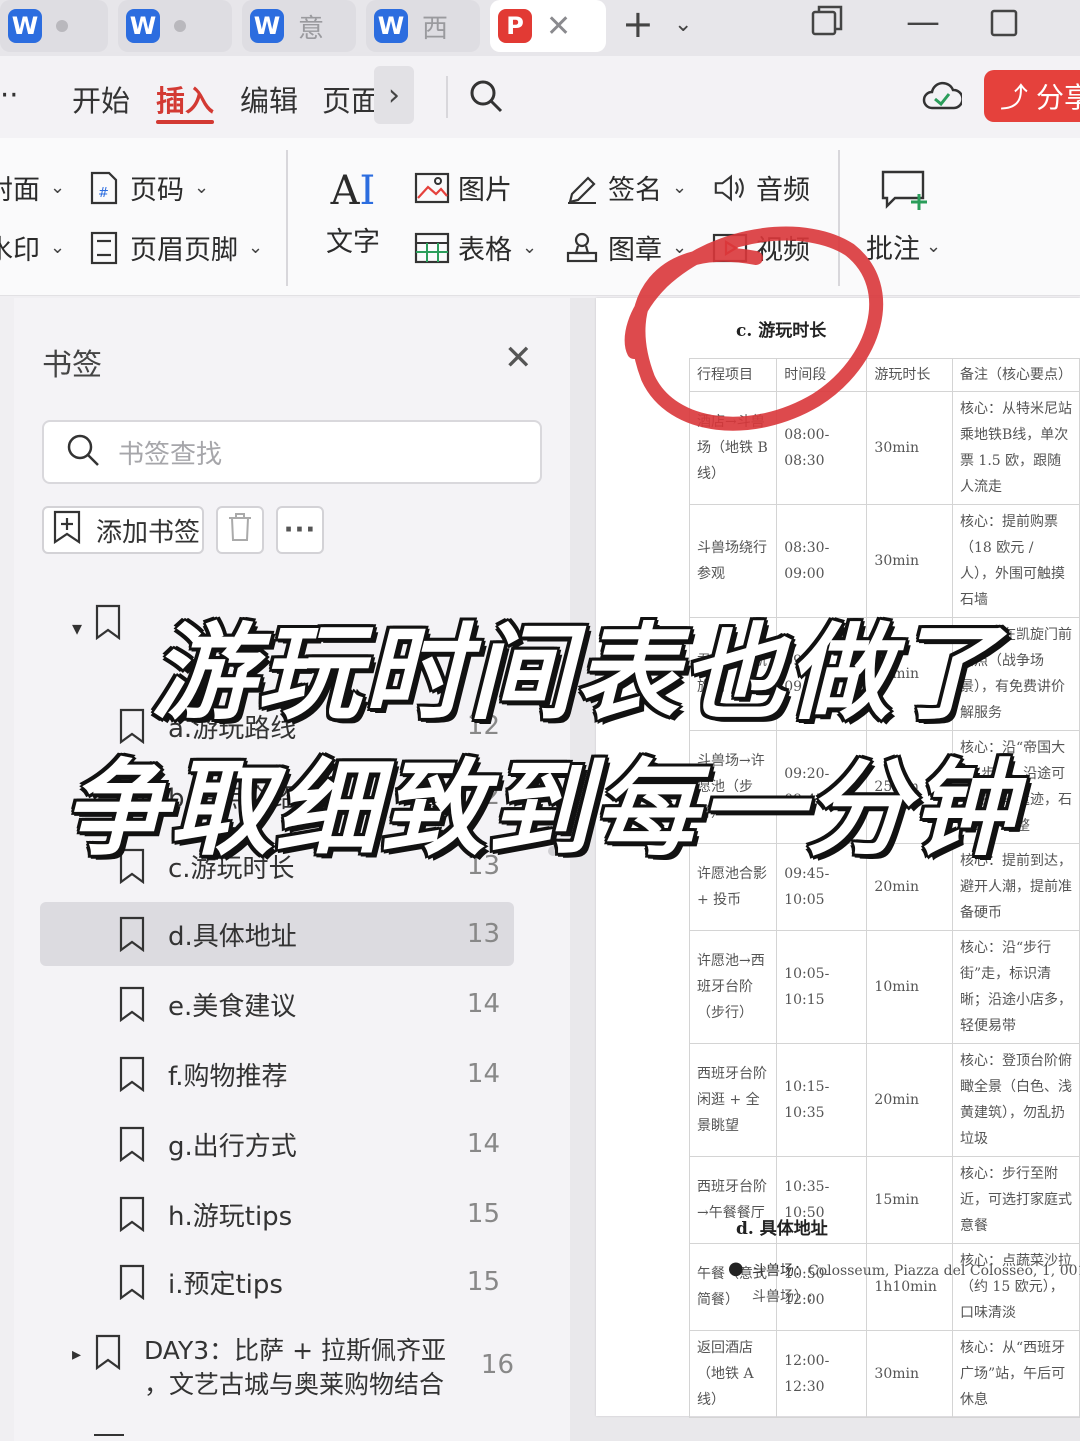 The height and width of the screenshot is (1441, 1080). Describe the element at coordinates (574, 673) in the screenshot. I see `caption-line-1: 游玩时间表也做了` at that location.